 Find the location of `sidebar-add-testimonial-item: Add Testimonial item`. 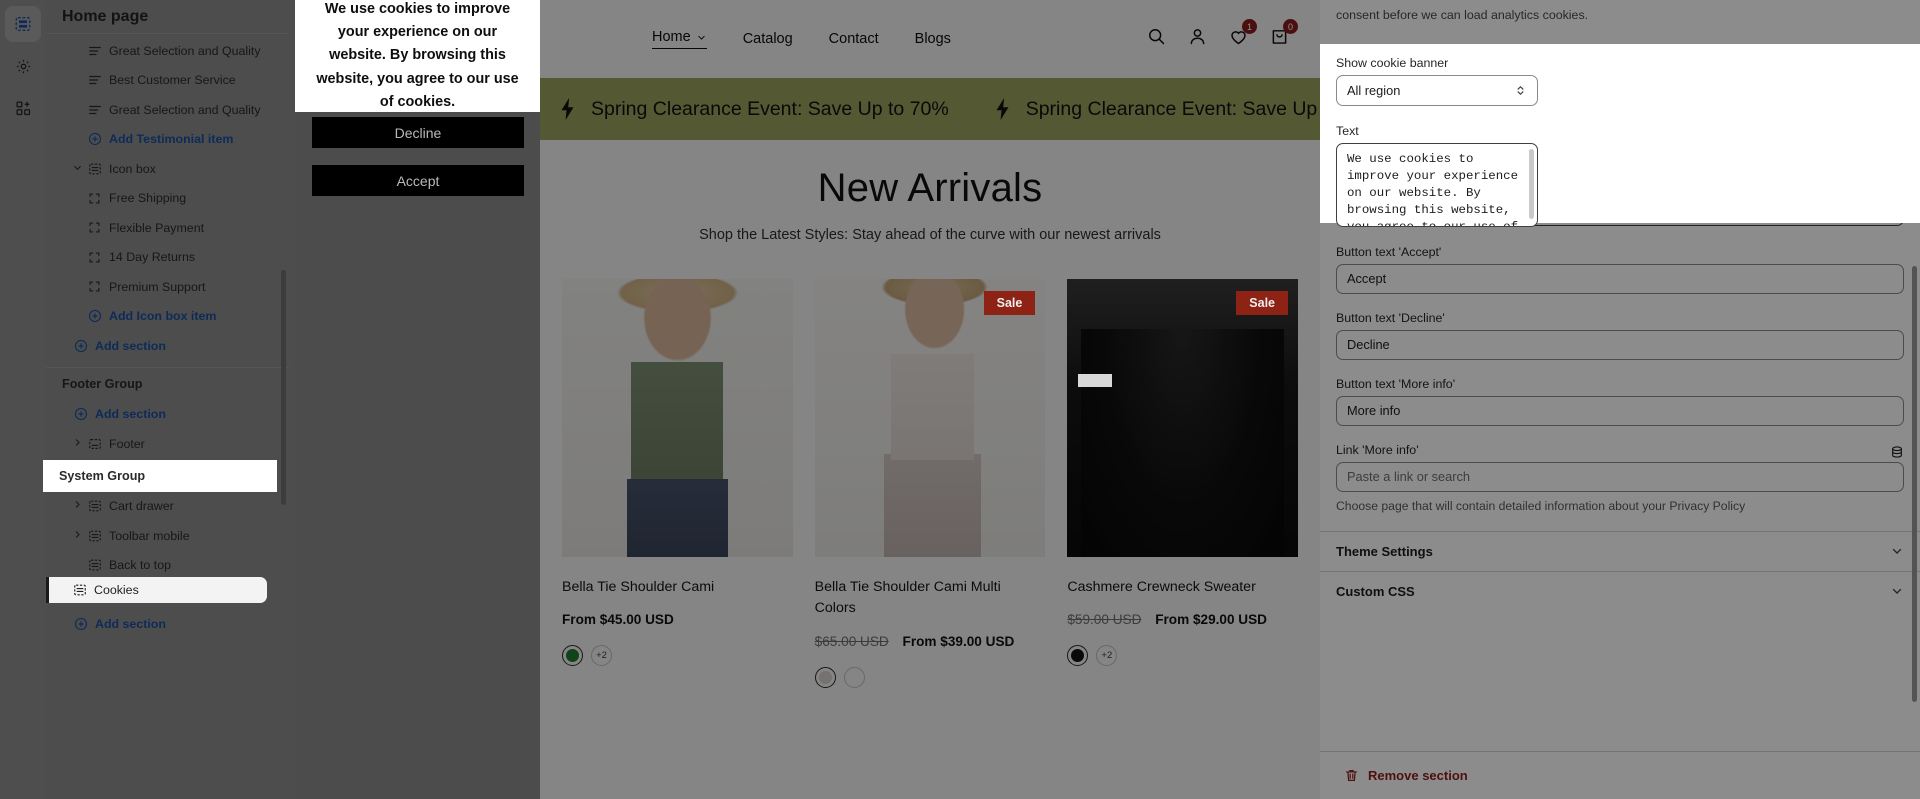

sidebar-add-testimonial-item: Add Testimonial item is located at coordinates (167, 140).